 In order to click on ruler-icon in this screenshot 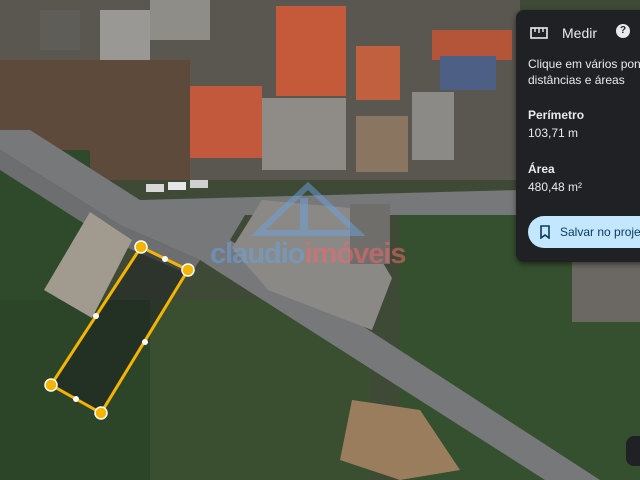, I will do `click(539, 33)`.